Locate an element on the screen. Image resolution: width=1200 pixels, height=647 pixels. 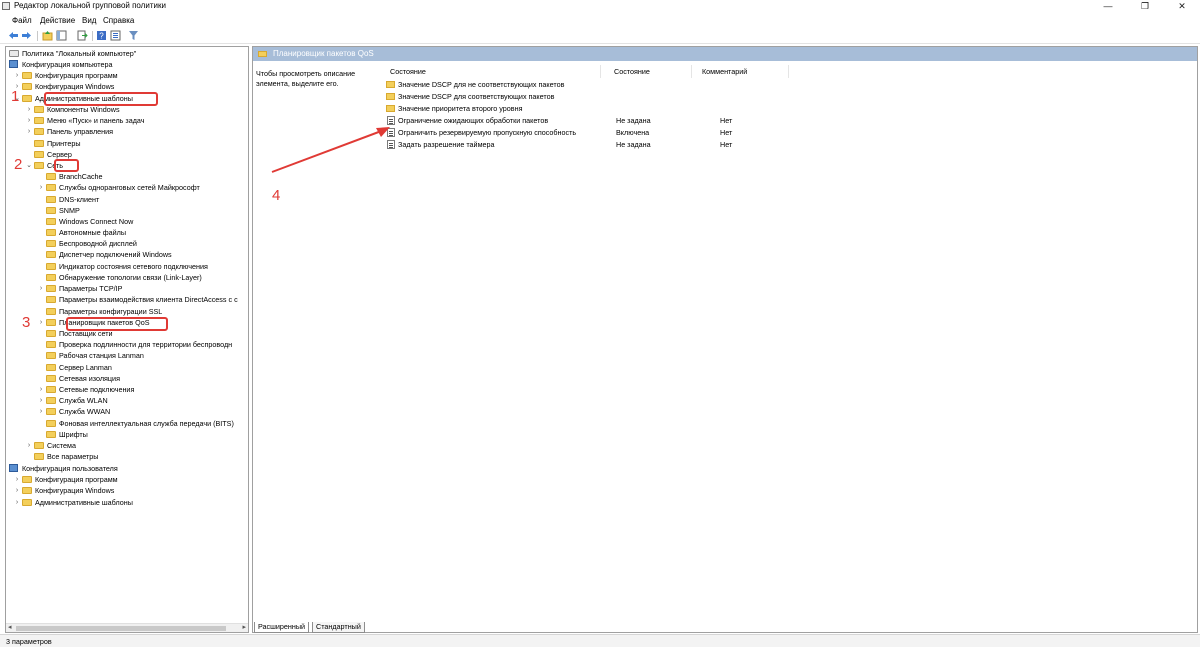
column-header-name: Состояние is located at coordinates (408, 71).